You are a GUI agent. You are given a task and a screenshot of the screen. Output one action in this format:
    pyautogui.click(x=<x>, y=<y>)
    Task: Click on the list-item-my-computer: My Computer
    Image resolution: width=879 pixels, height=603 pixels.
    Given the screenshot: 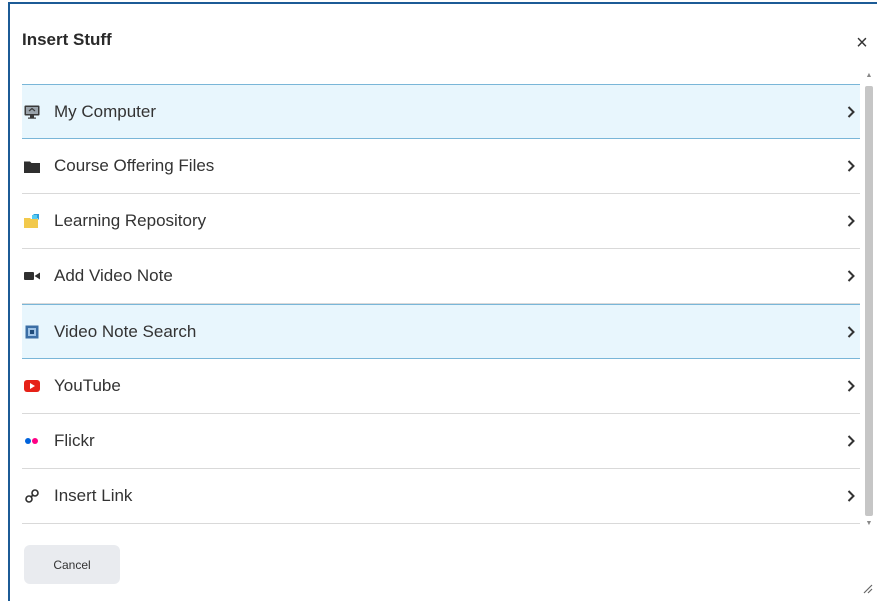 What is the action you would take?
    pyautogui.click(x=441, y=111)
    